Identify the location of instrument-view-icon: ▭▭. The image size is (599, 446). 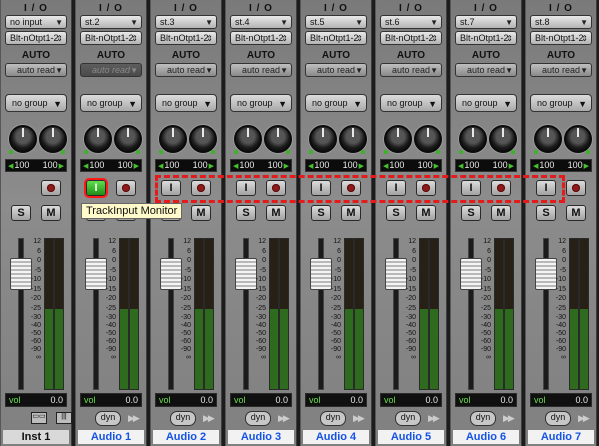
(39, 418).